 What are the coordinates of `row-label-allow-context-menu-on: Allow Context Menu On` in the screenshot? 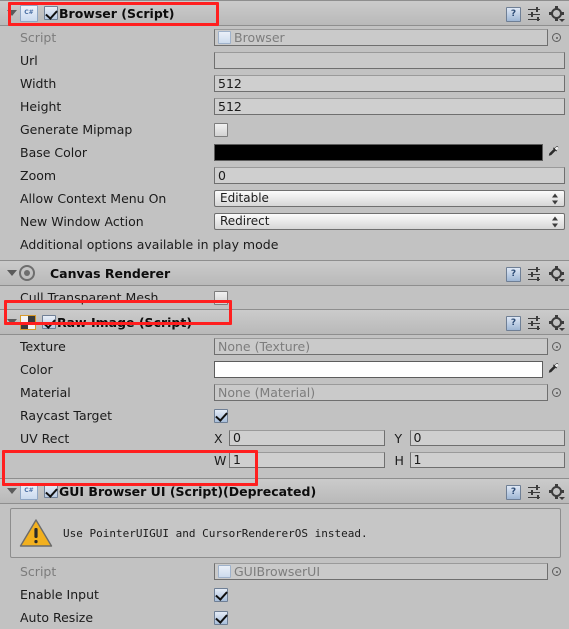 It's located at (93, 198).